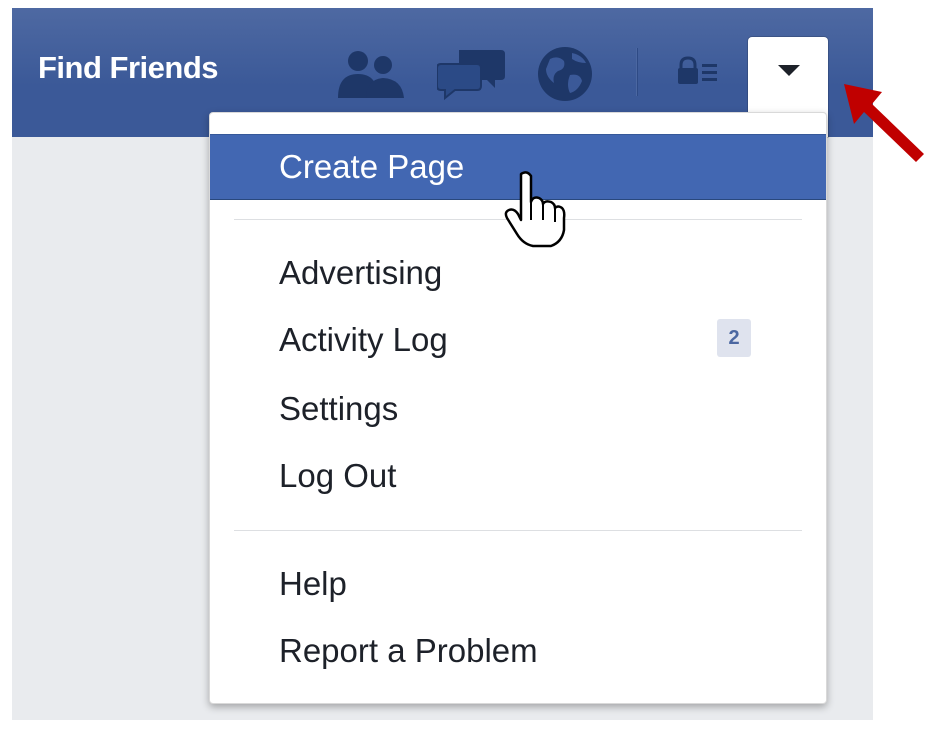 The width and height of the screenshot is (926, 748). What do you see at coordinates (518, 340) in the screenshot?
I see `menu-item-activity-log: Activity Log 2` at bounding box center [518, 340].